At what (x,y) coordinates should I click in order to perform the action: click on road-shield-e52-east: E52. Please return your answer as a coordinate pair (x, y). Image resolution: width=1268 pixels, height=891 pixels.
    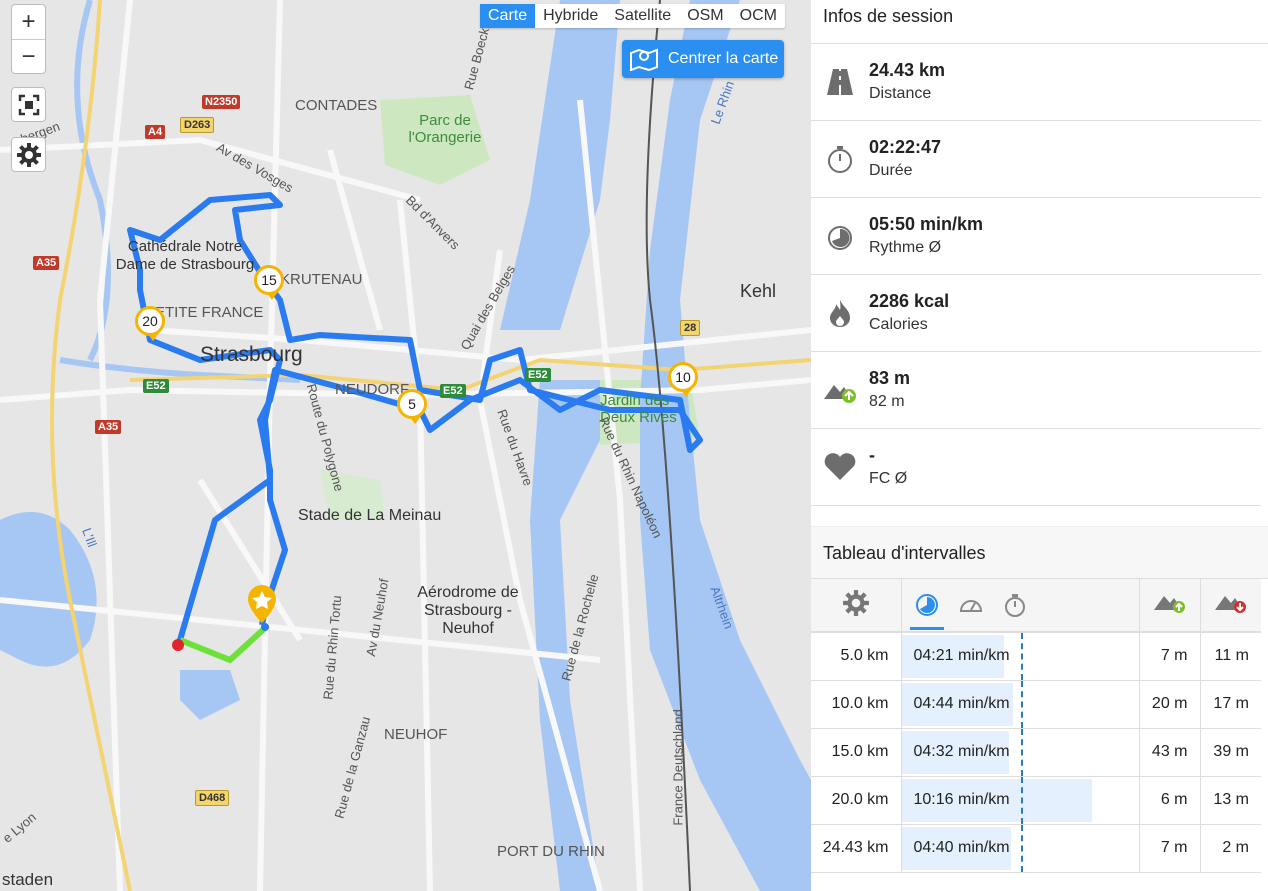
    Looking at the image, I should click on (538, 375).